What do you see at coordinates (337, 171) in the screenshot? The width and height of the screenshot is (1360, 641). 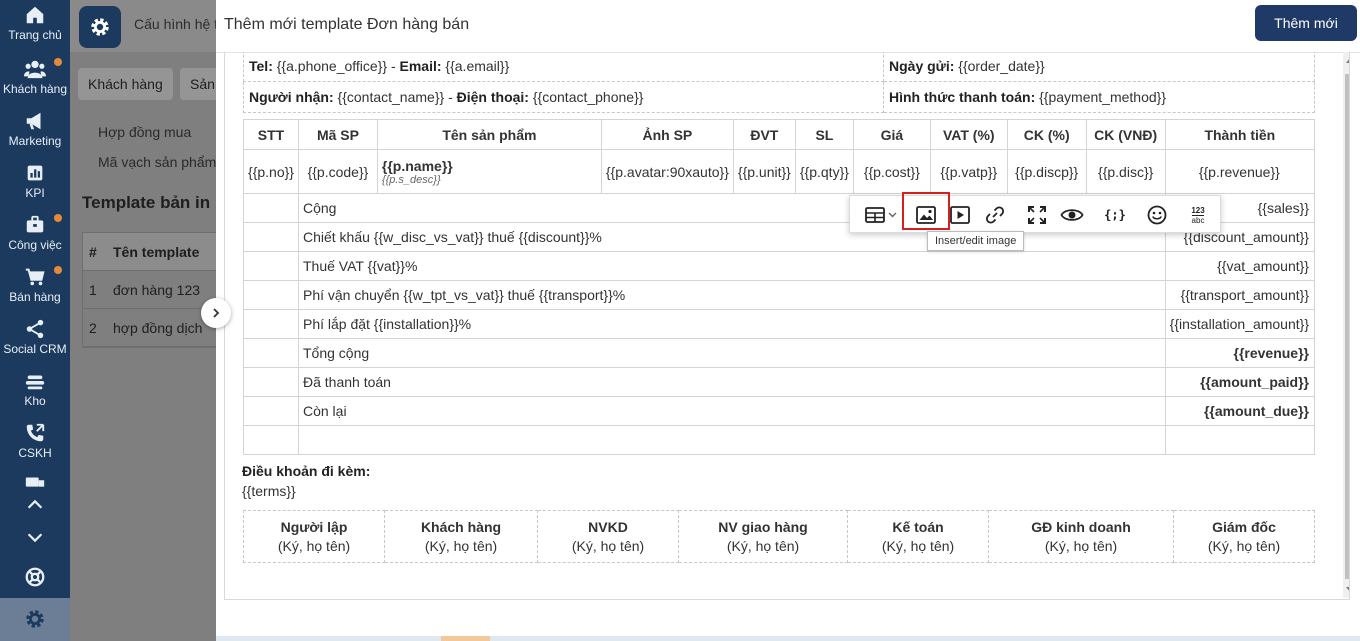 I see `cell-code: {{p.code}}` at bounding box center [337, 171].